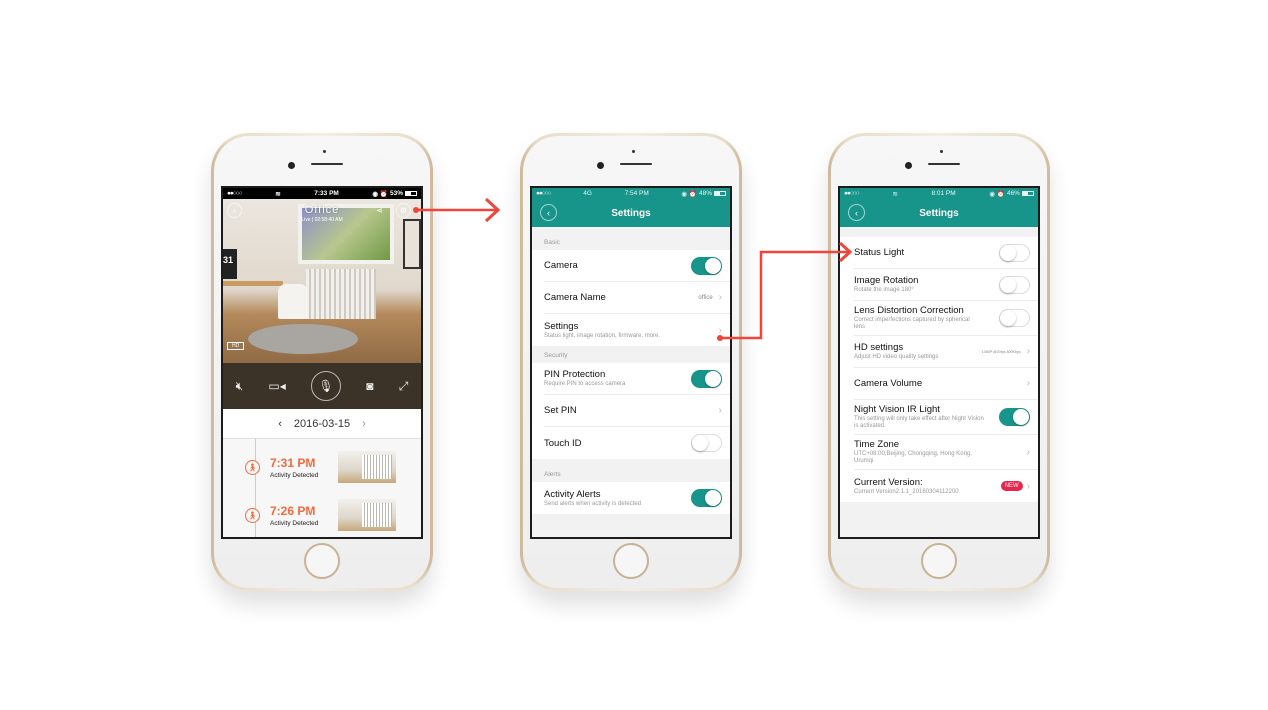  What do you see at coordinates (706, 498) in the screenshot?
I see `activity-alerts-toggle` at bounding box center [706, 498].